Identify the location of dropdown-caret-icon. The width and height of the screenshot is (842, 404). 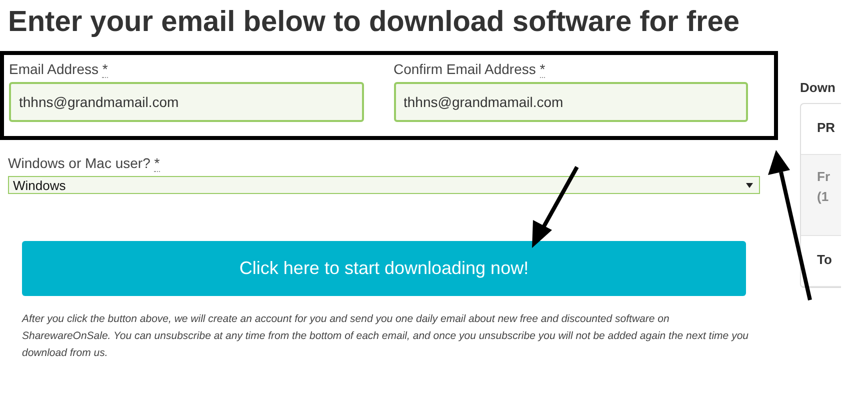
(749, 185).